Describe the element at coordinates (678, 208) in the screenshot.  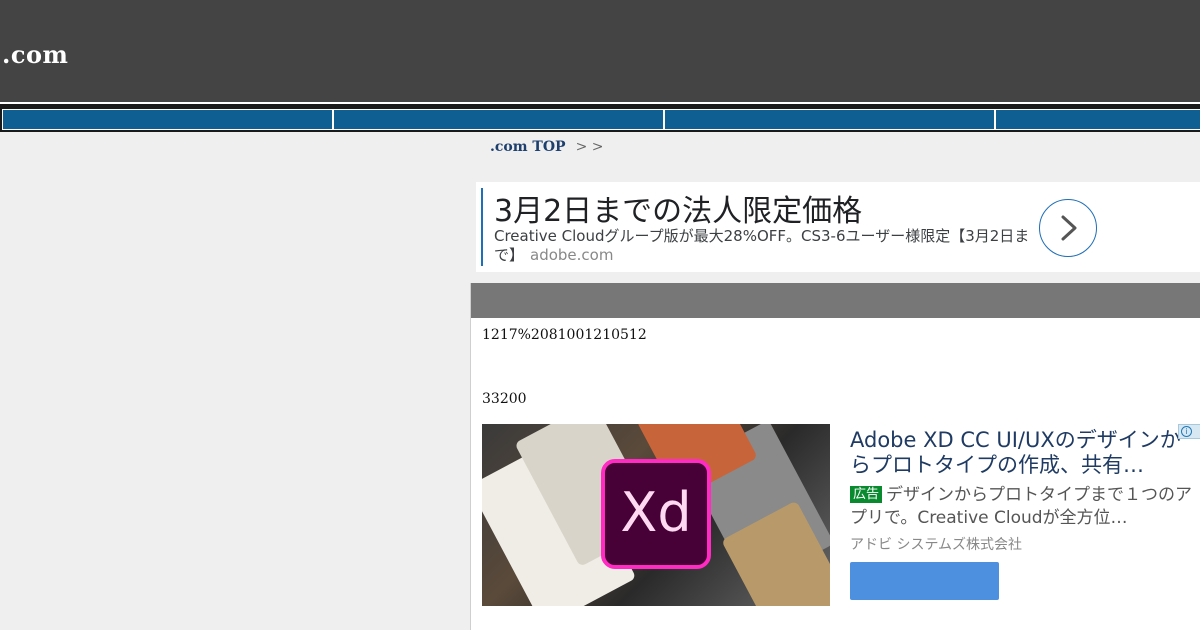
I see `ad-headline: 3月2日までの法人限定価格` at that location.